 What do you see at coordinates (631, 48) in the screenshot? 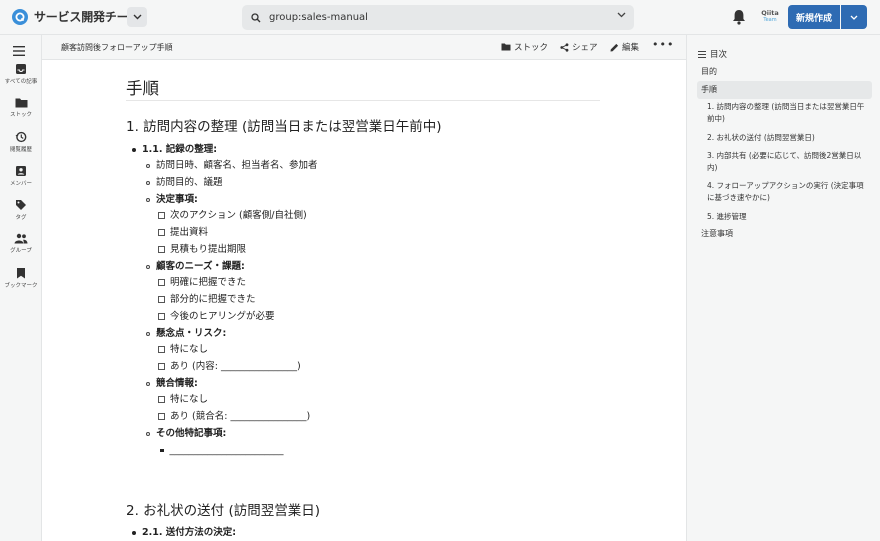
I see `edit-label: 編集` at bounding box center [631, 48].